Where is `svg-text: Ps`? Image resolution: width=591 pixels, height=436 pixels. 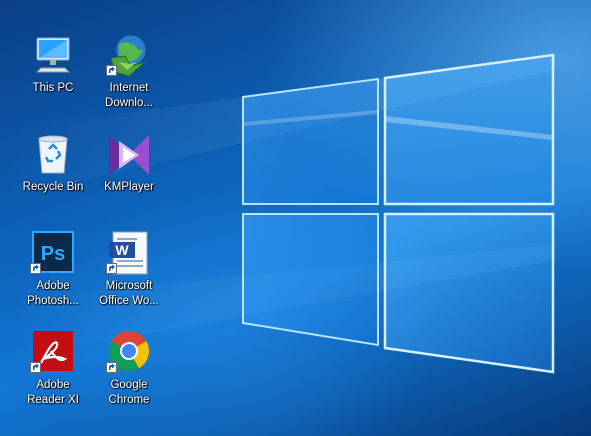
svg-text: Ps is located at coordinates (53, 254).